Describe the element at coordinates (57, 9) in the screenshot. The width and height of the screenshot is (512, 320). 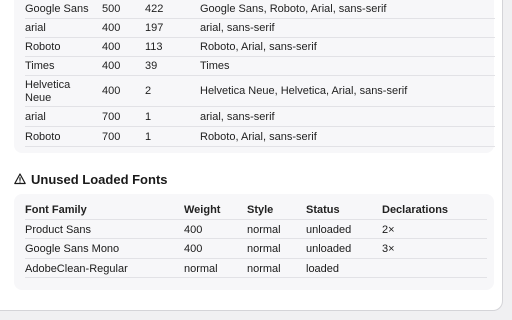
I see `font-family-cell: Google Sans` at that location.